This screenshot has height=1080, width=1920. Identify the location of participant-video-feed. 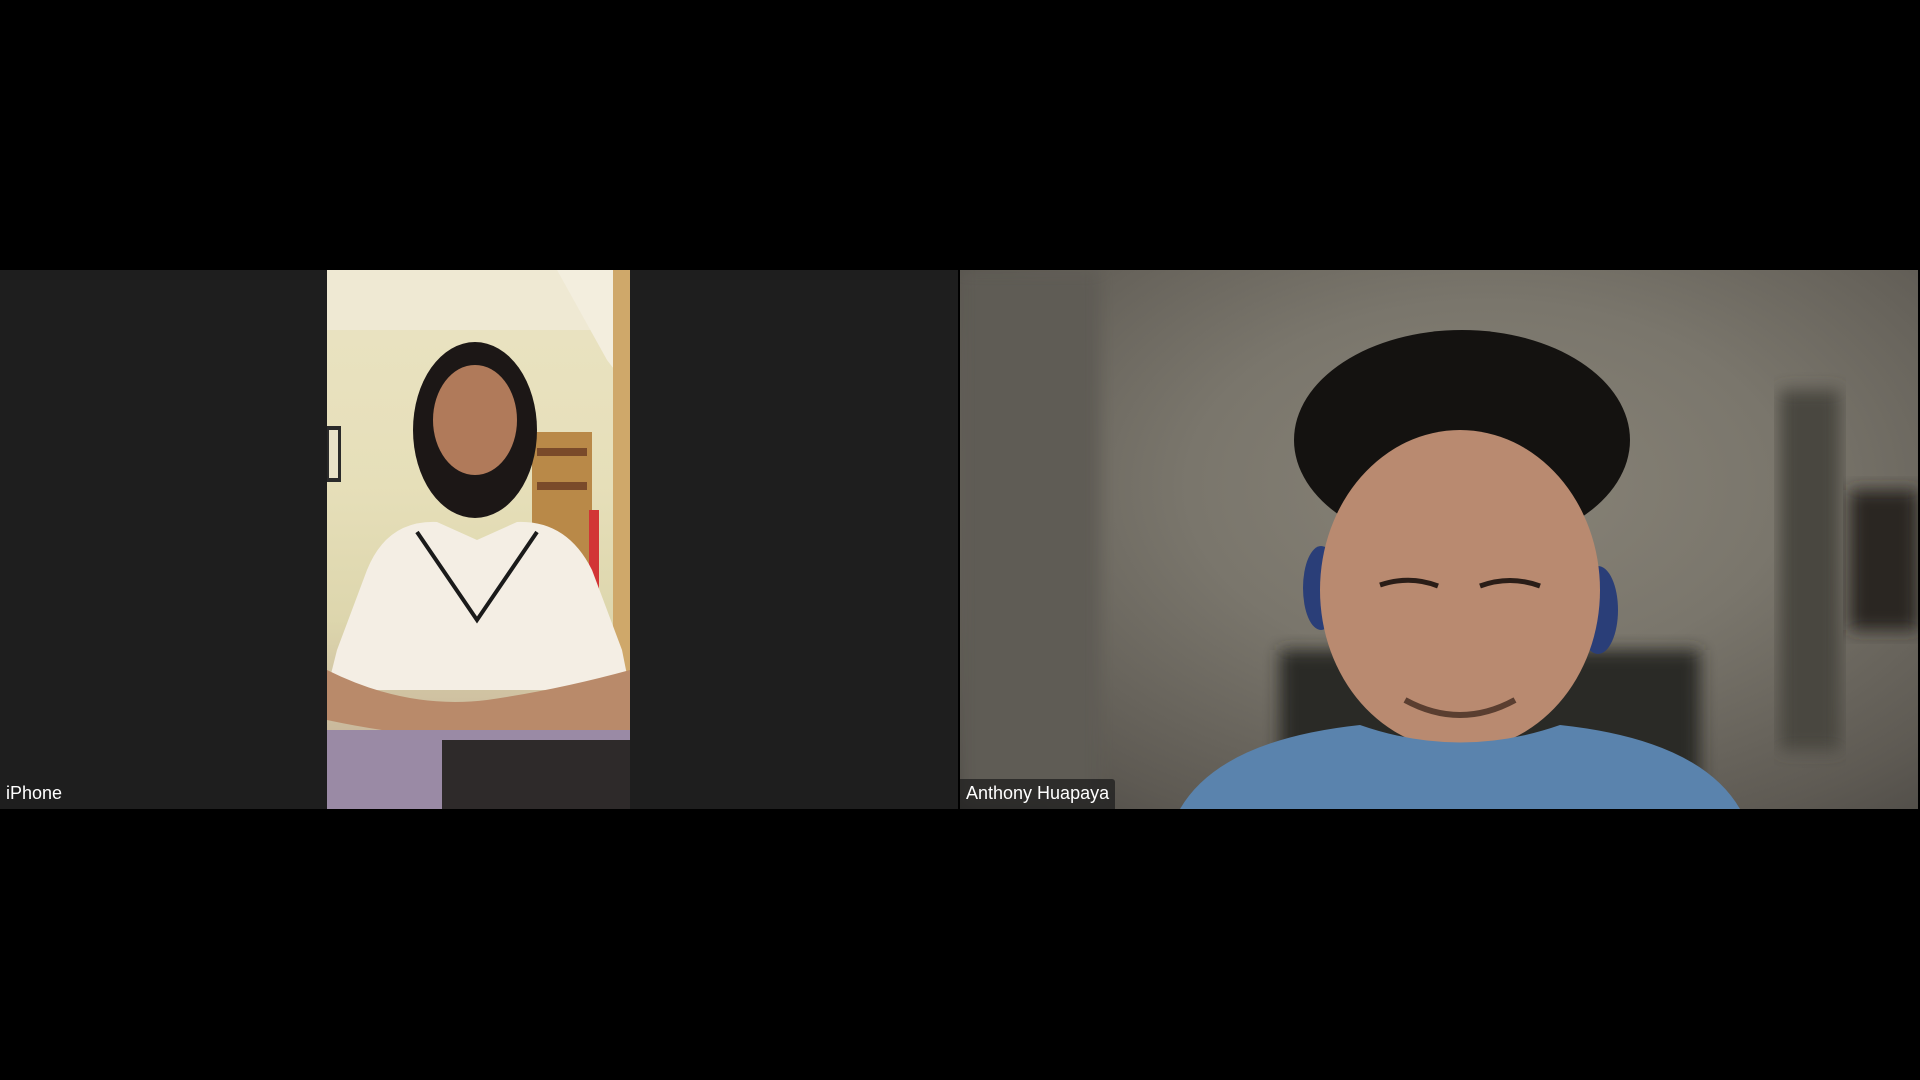
(478, 539).